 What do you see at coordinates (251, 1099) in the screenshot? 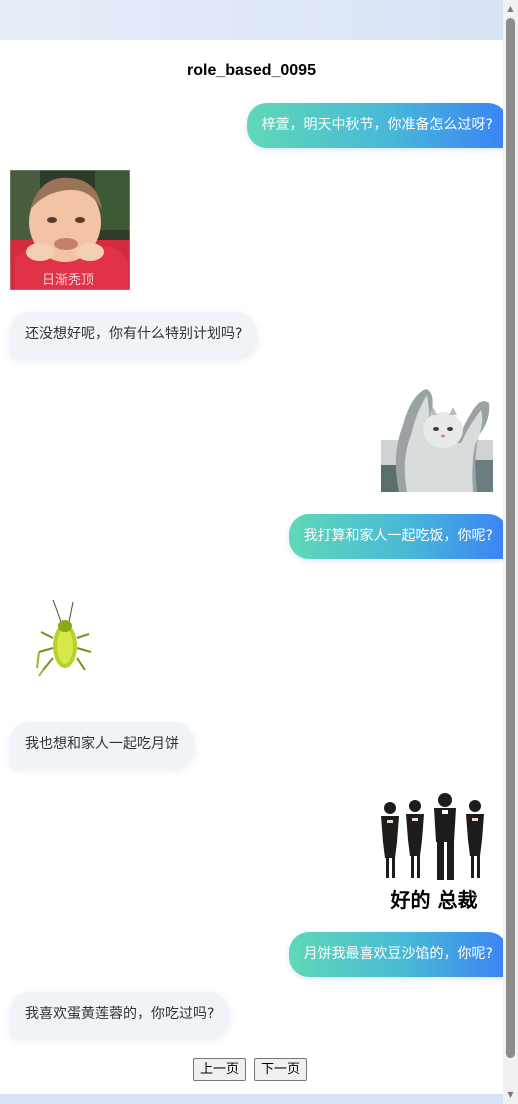
I see `bottom-banner` at bounding box center [251, 1099].